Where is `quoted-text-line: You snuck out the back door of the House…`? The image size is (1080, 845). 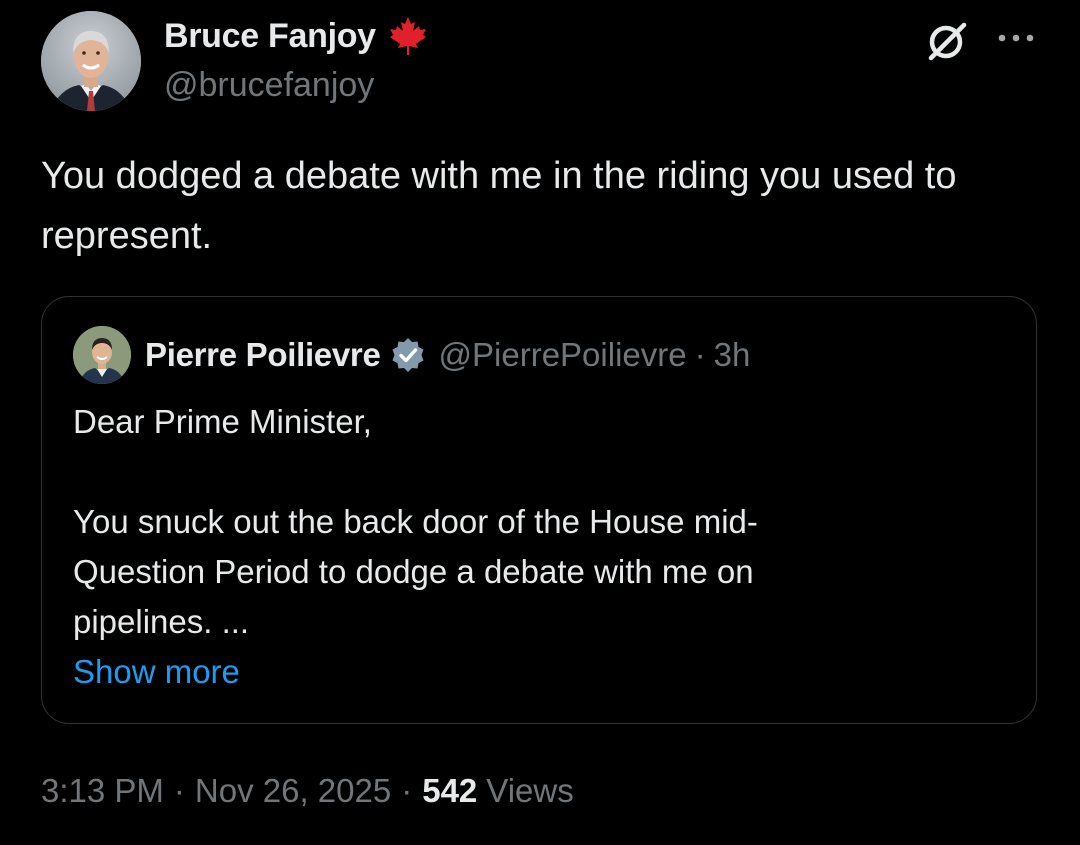
quoted-text-line: You snuck out the back door of the House… is located at coordinates (415, 521).